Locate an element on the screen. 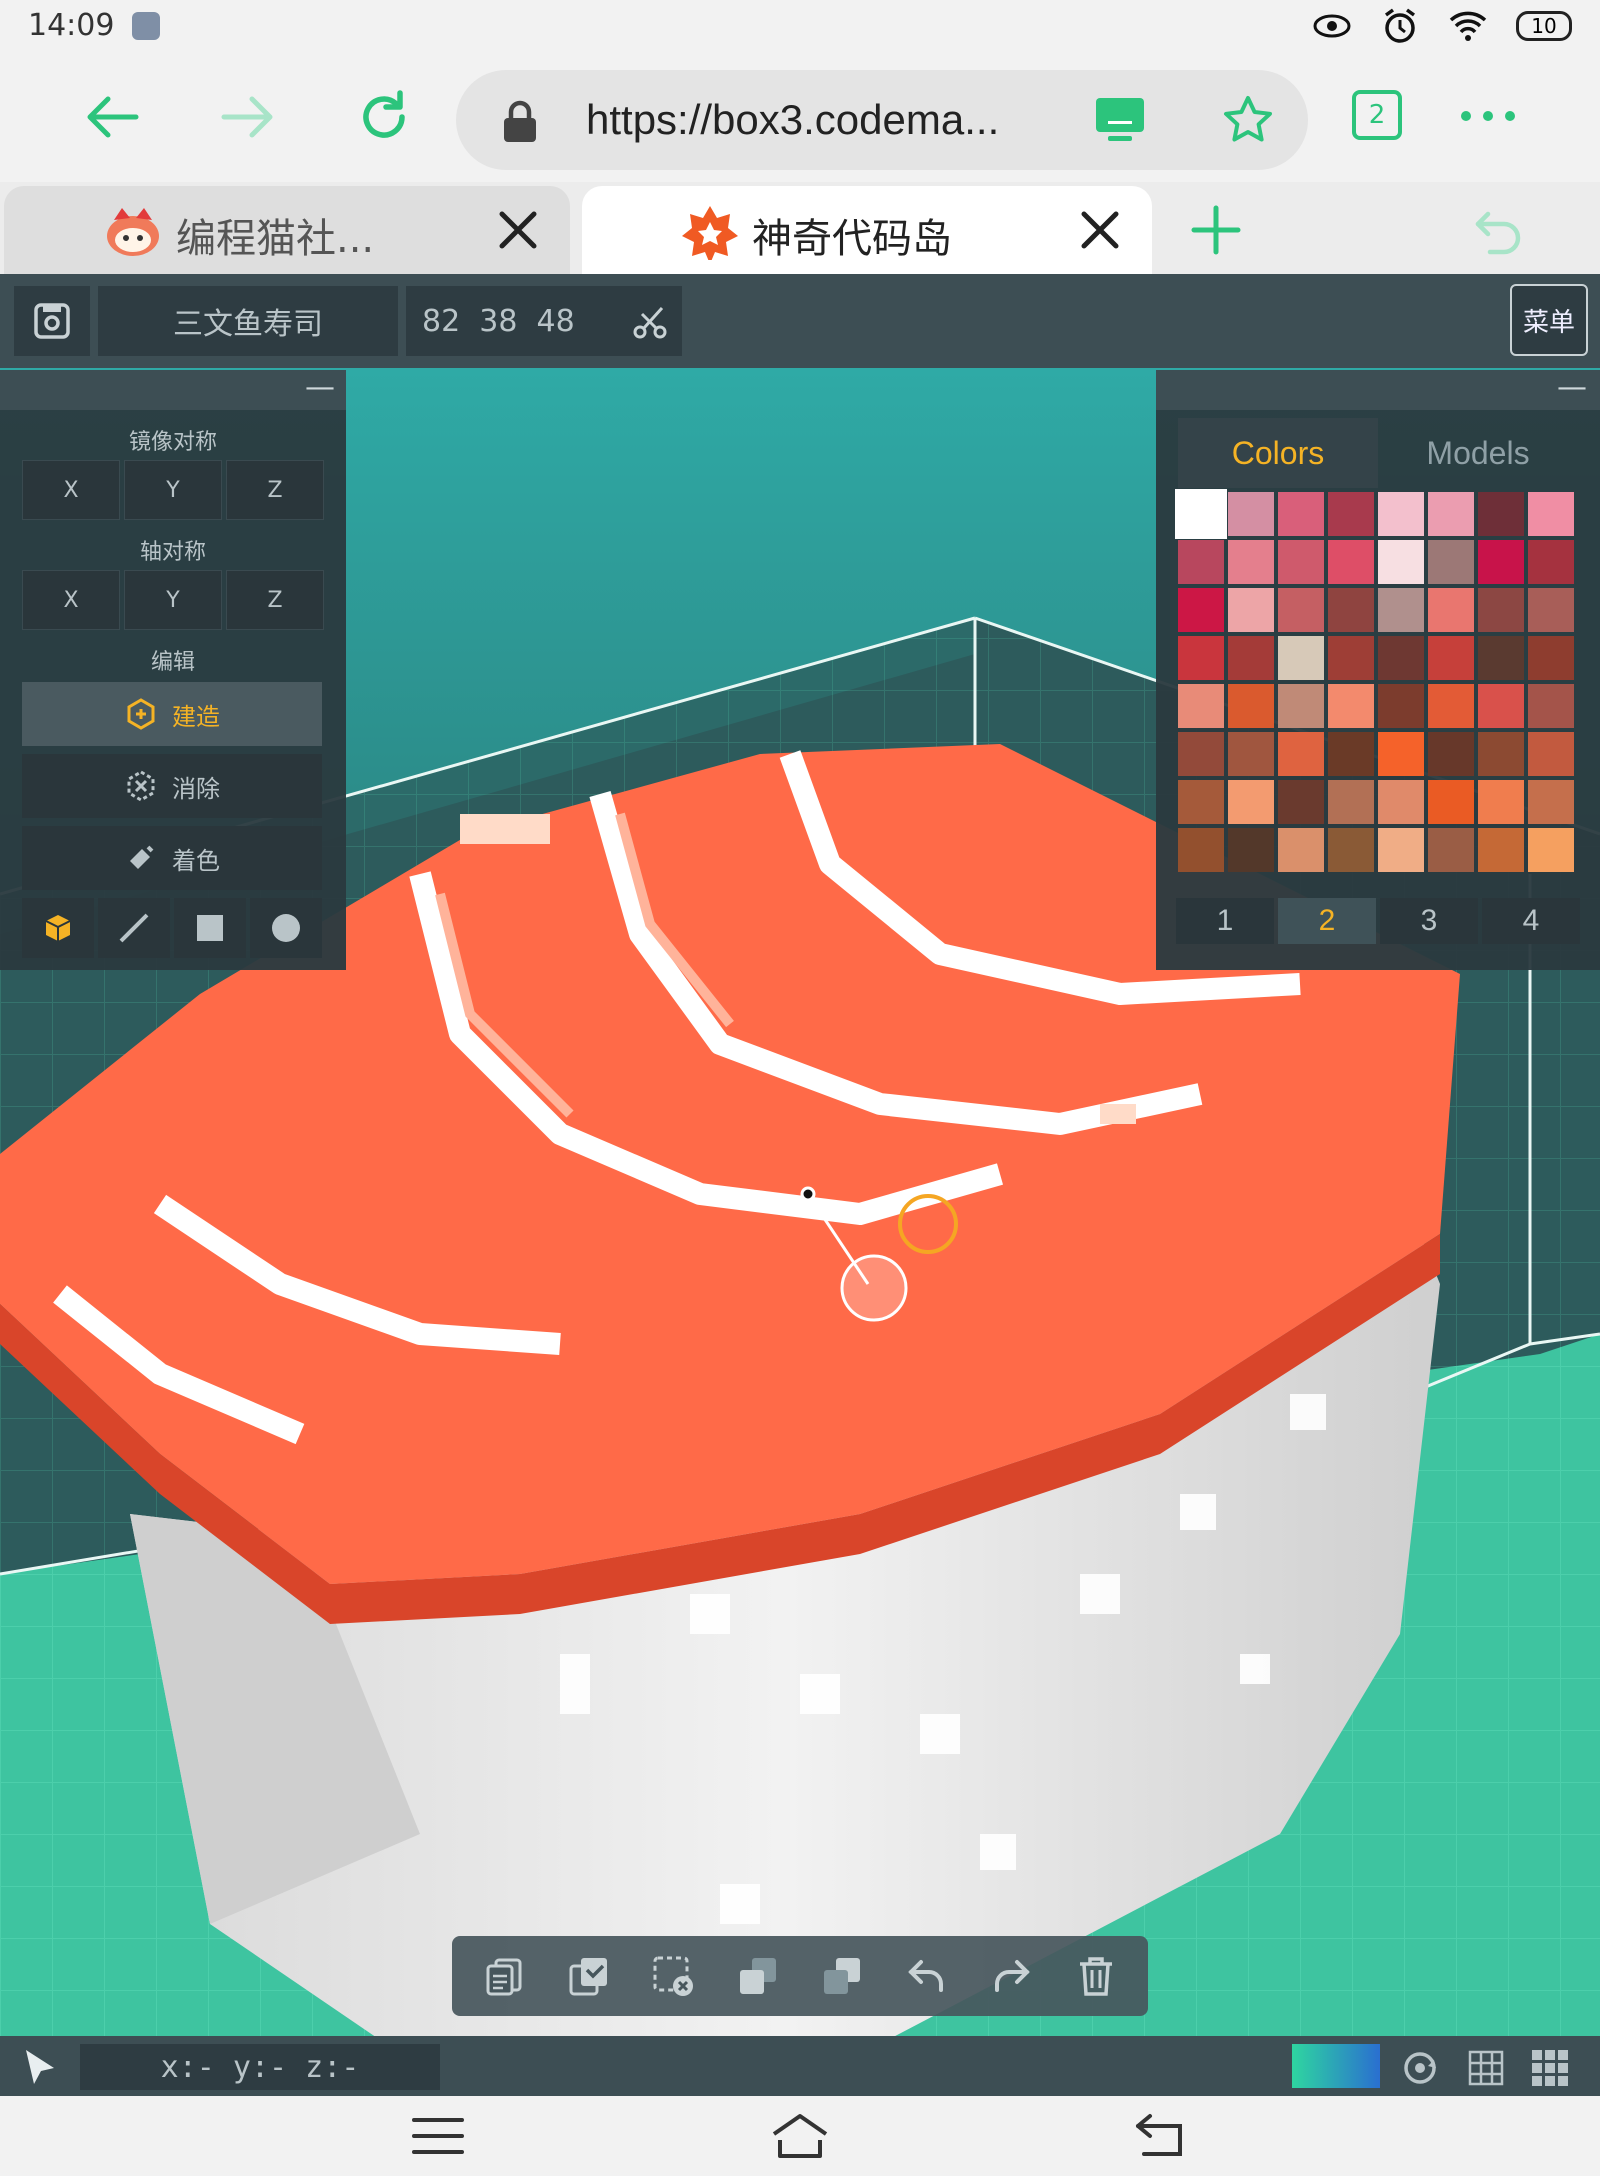  merge-button is located at coordinates (842, 1976).